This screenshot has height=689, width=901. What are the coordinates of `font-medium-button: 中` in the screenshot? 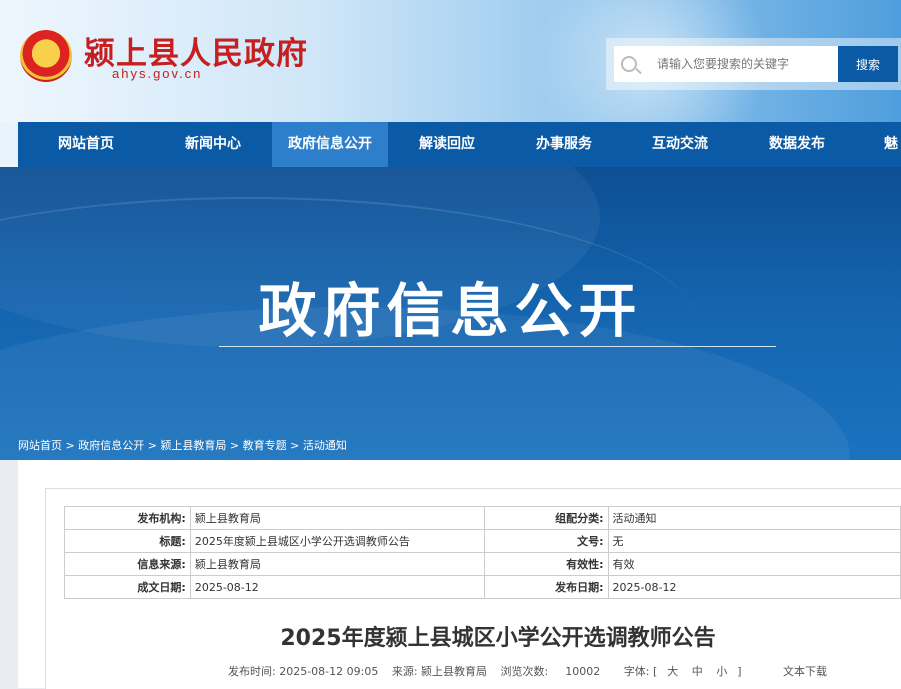 It's located at (697, 671).